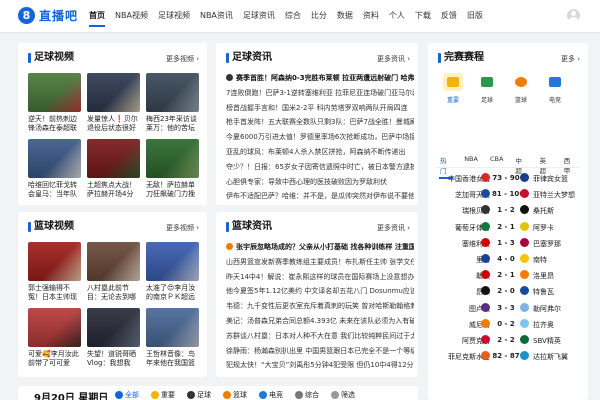 The width and height of the screenshot is (600, 400). I want to click on news-item: 7连败倒跑！巴萨3-1逆转塞维利亚 拉菲尼亚连场破门亚马尔两, so click(320, 93).